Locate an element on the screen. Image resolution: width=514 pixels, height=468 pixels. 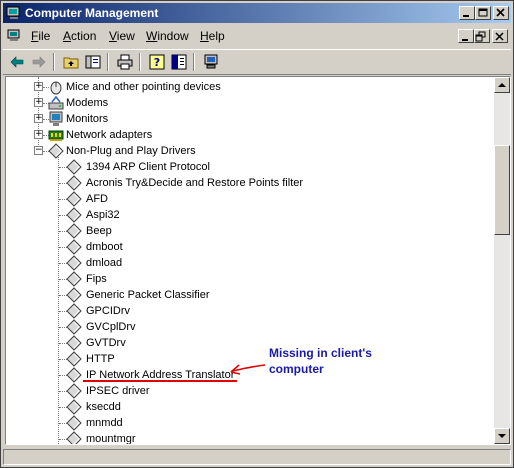
annotation-line-1: Missing in client's is located at coordinates (320, 353).